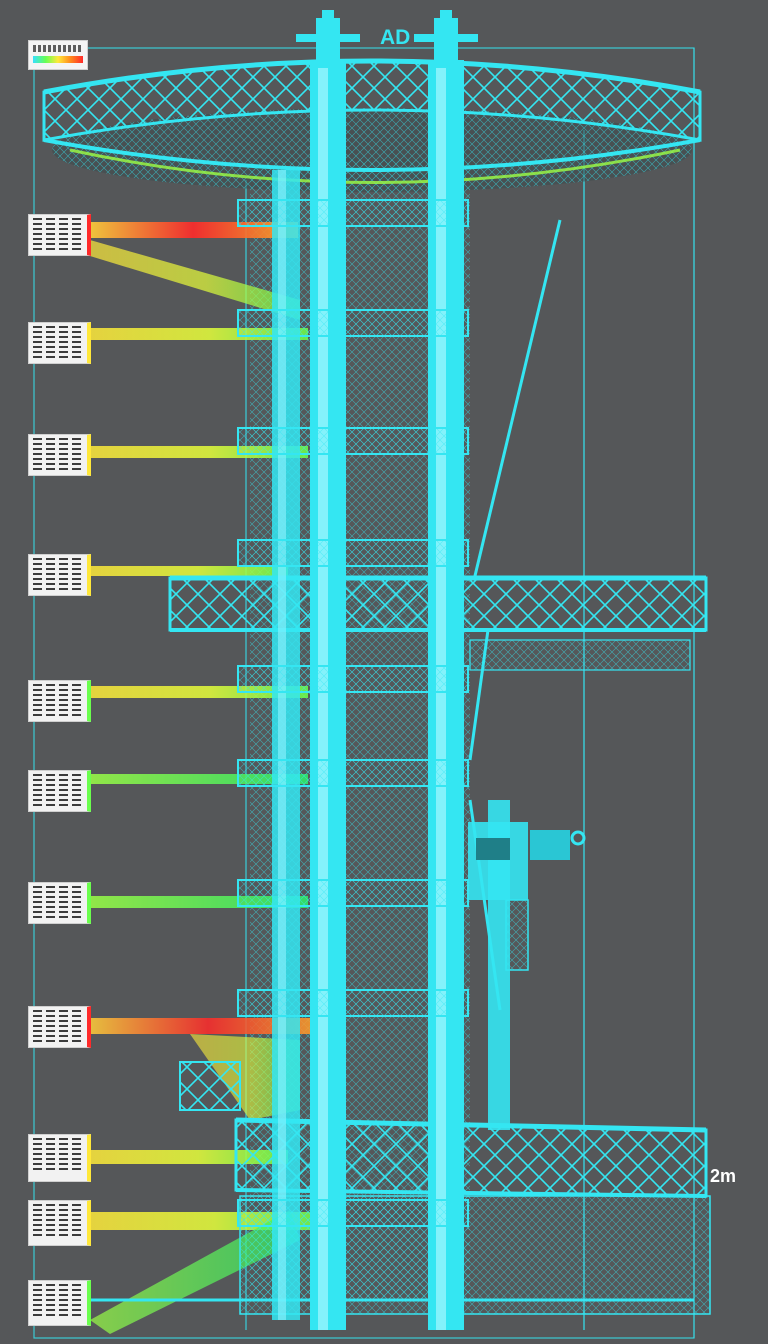 The image size is (768, 1344). Describe the element at coordinates (58, 48) in the screenshot. I see `legend-text-glyphs` at that location.